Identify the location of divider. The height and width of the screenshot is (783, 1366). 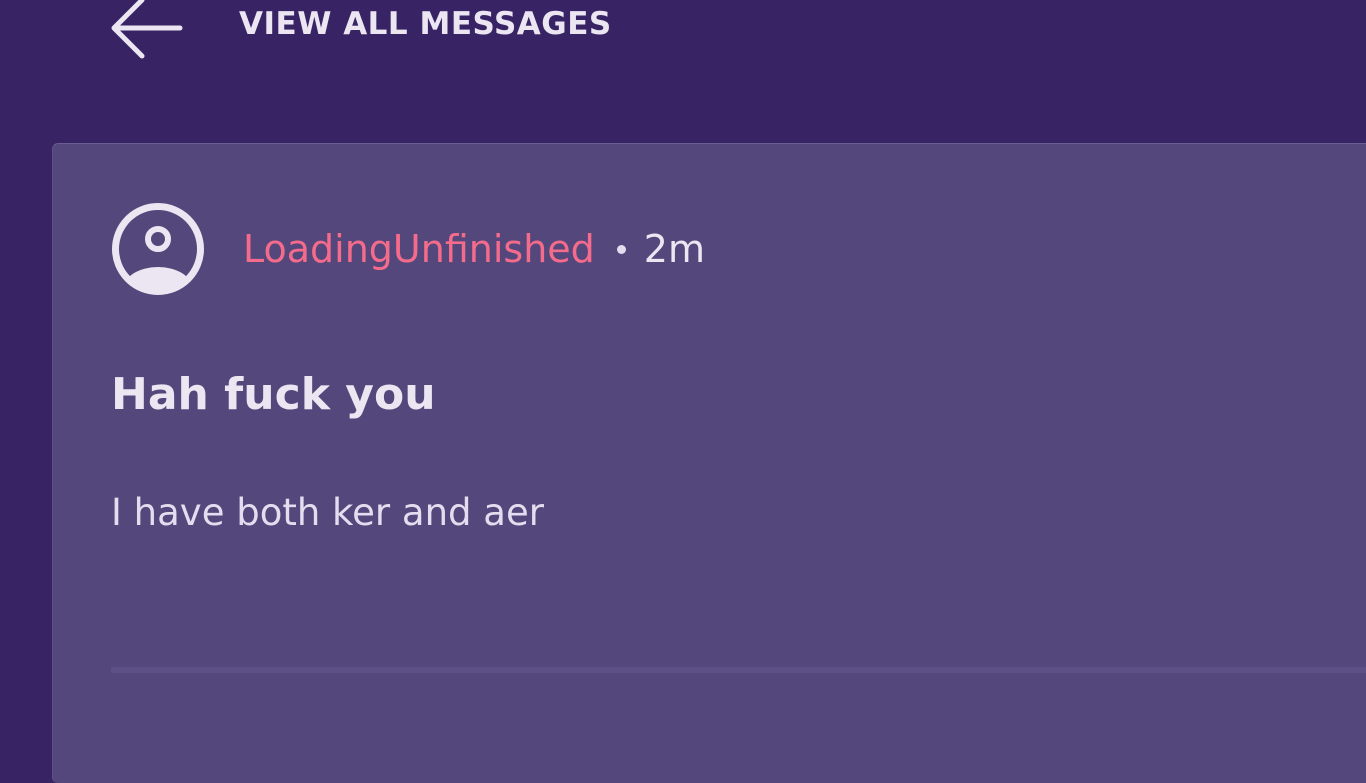
(738, 670).